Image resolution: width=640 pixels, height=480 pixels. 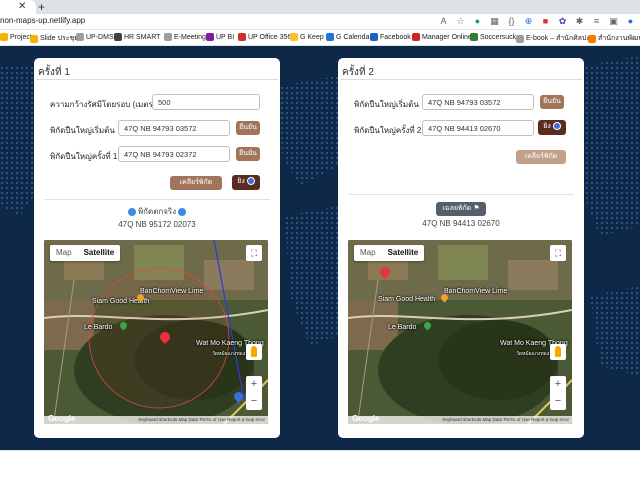 What do you see at coordinates (477, 21) in the screenshot?
I see `extension-icon: ●` at bounding box center [477, 21].